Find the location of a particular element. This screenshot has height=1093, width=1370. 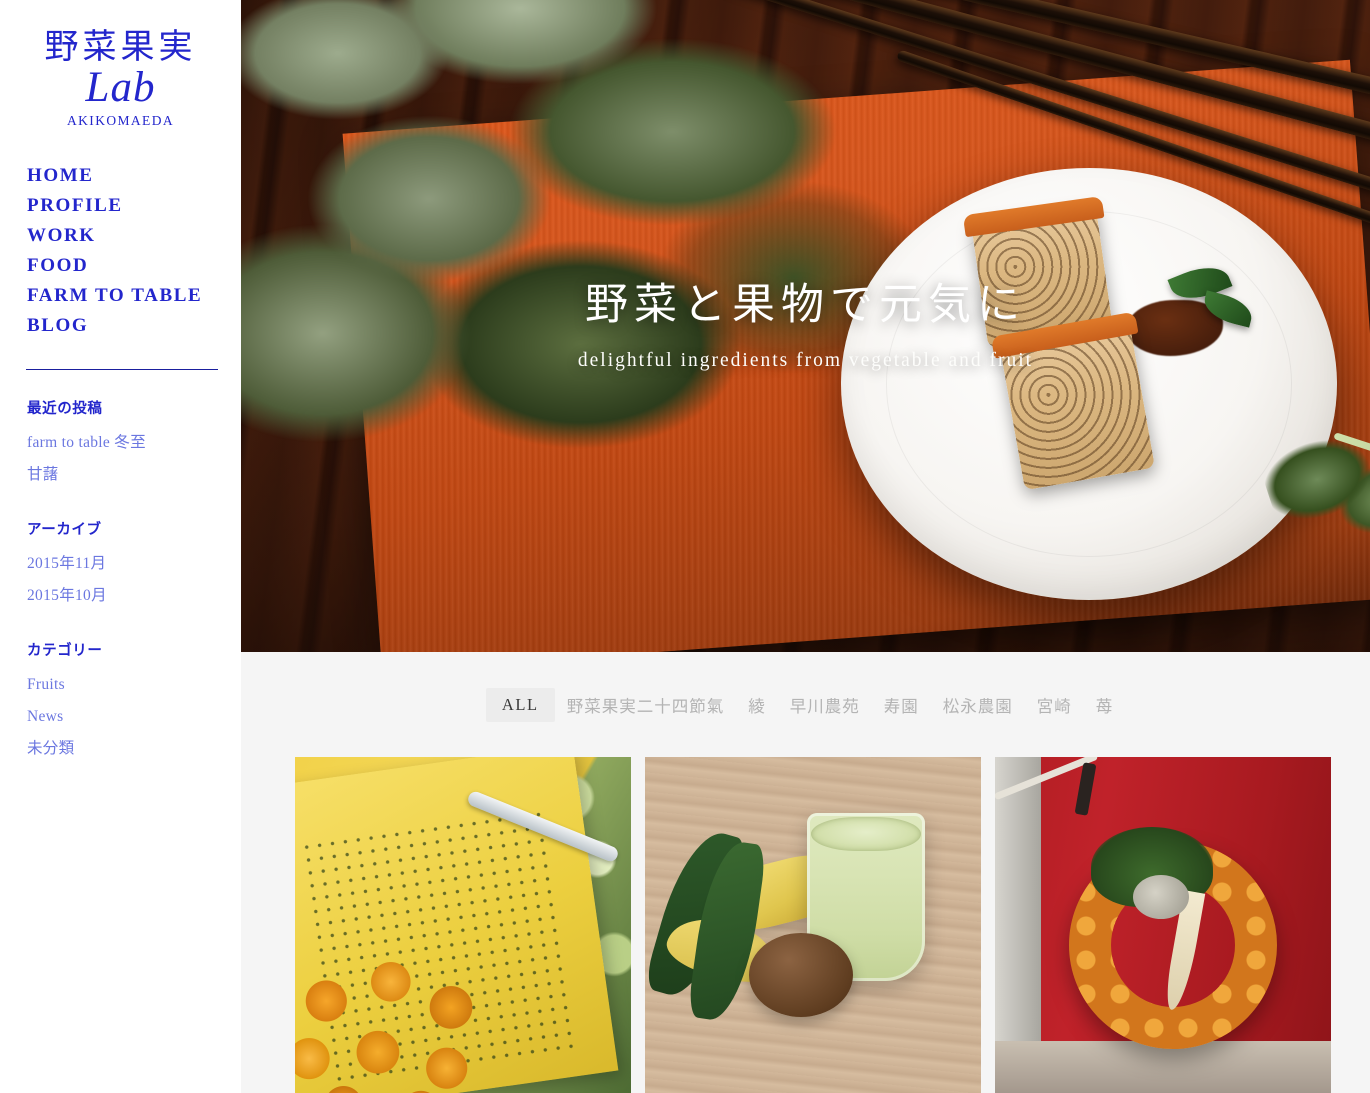

gallery-item-green-smoothie is located at coordinates (813, 925).